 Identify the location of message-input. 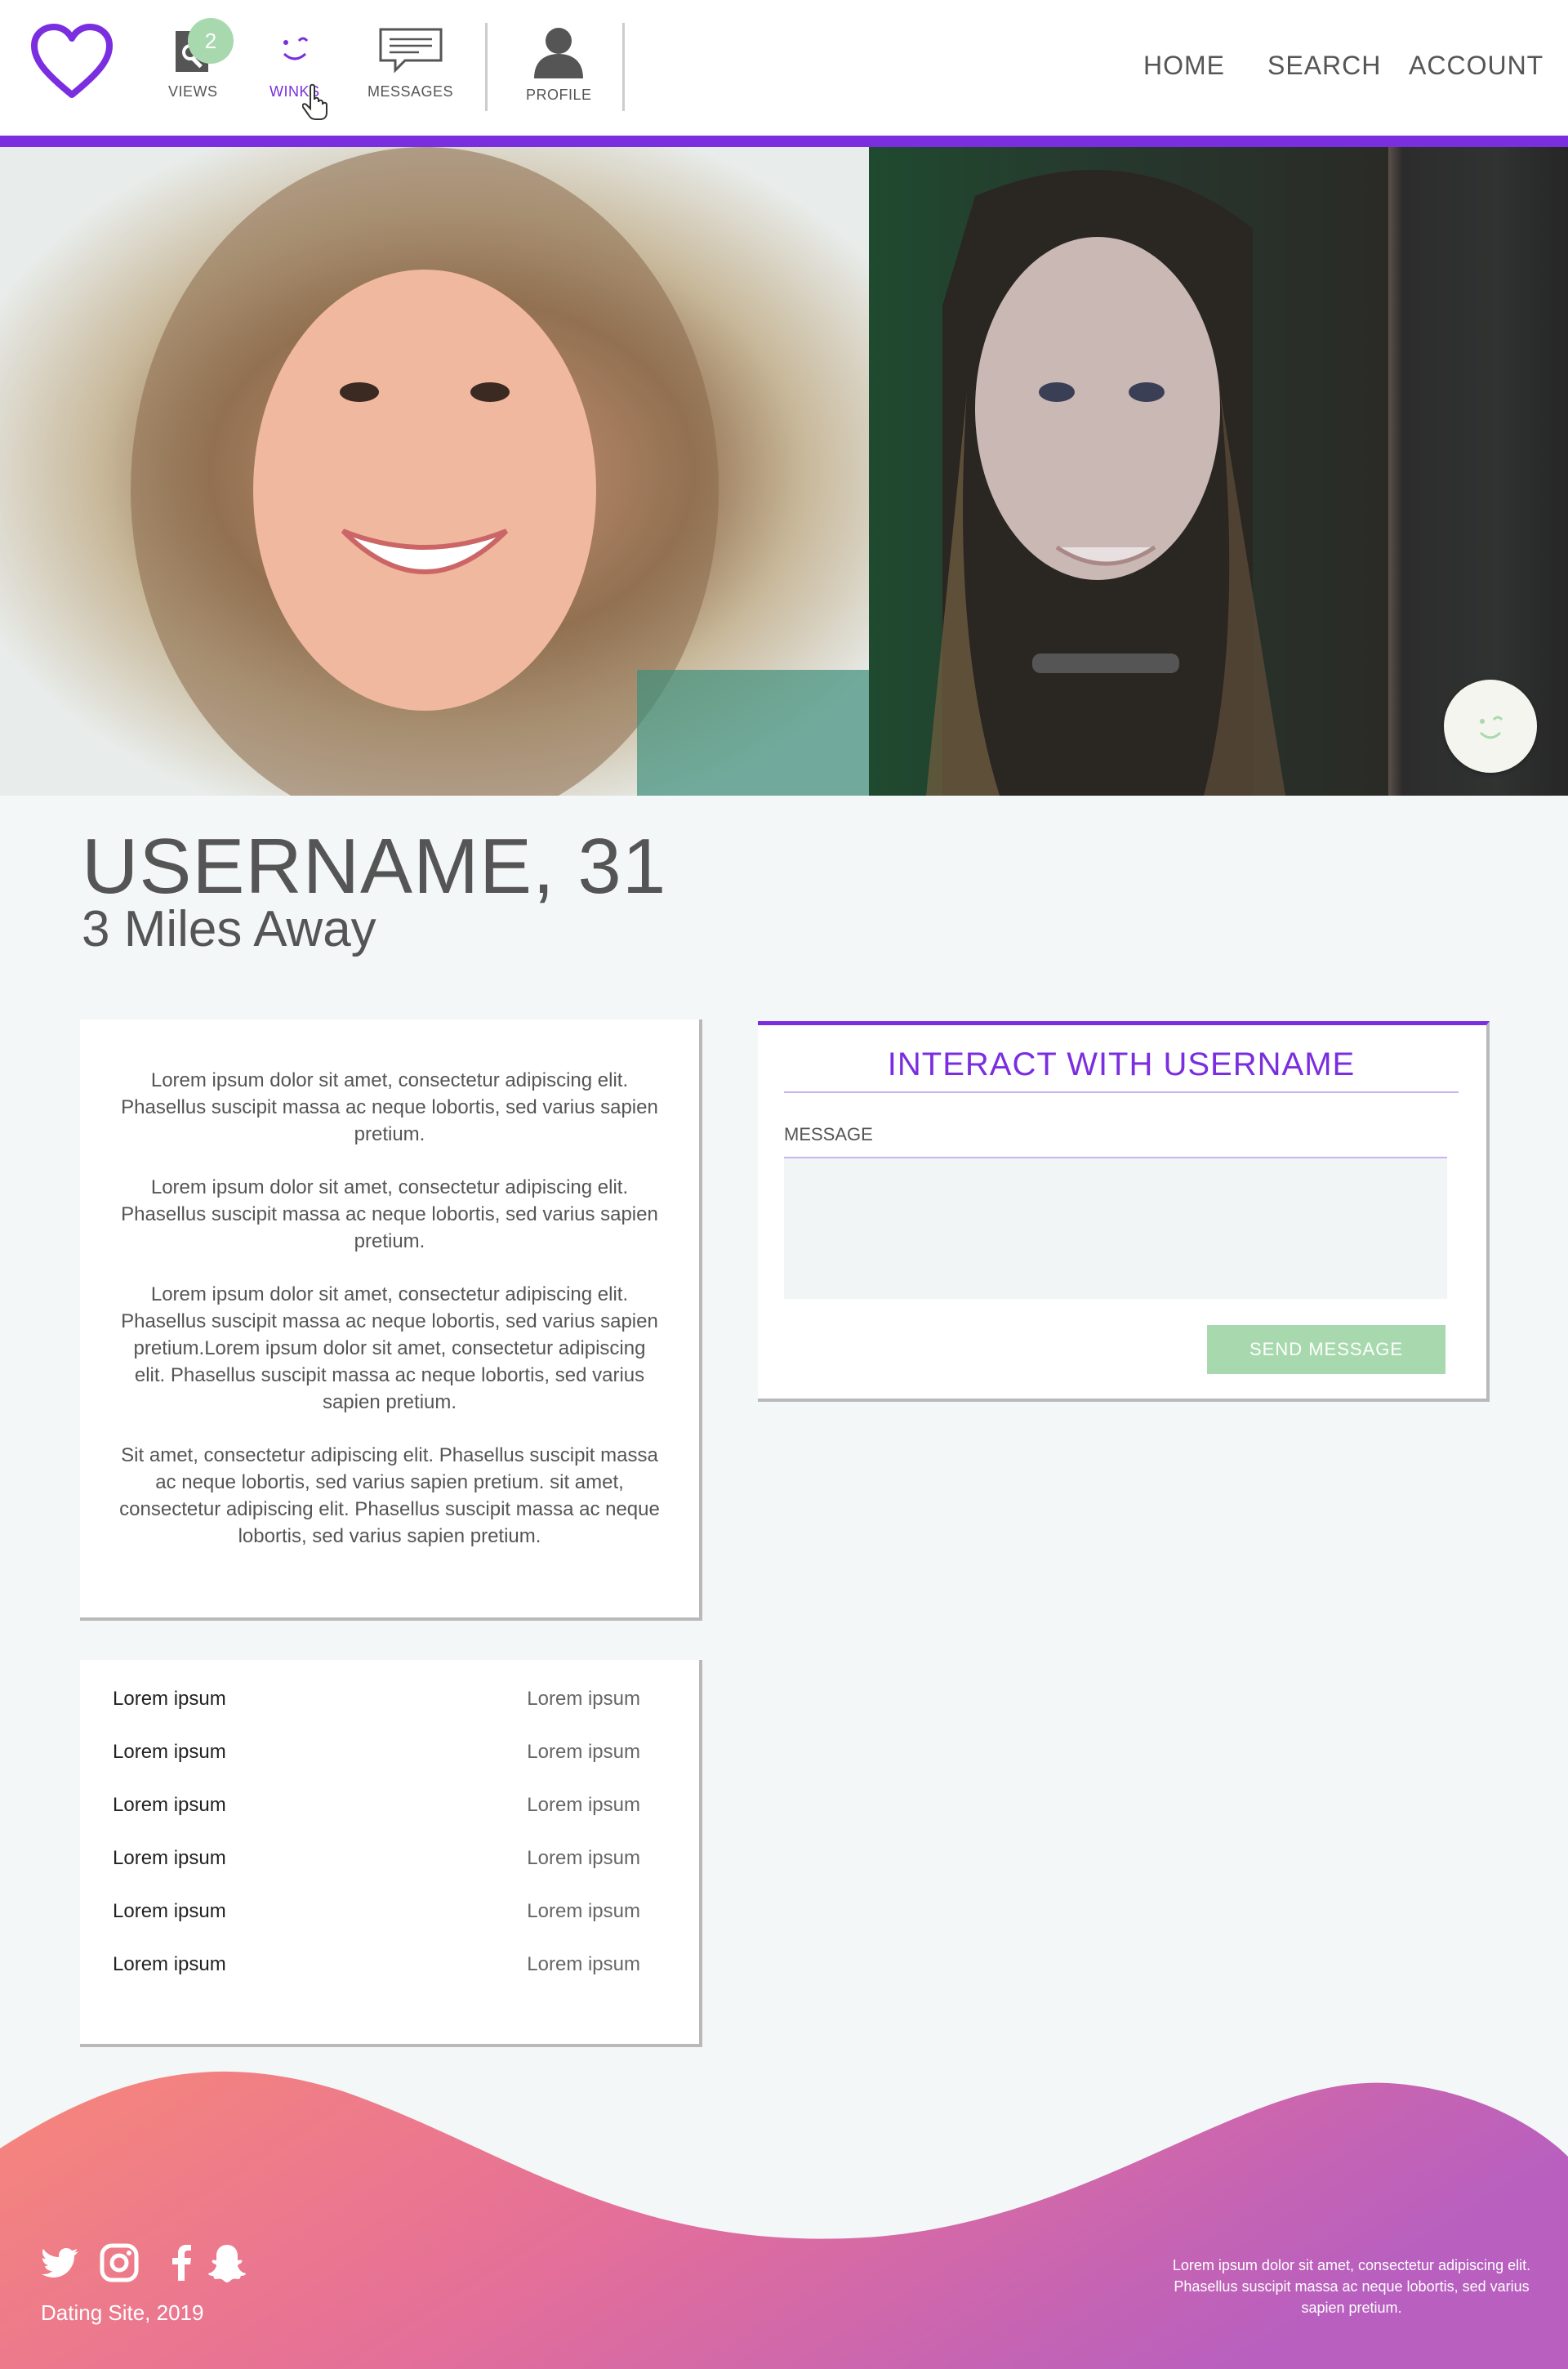
(1115, 1228).